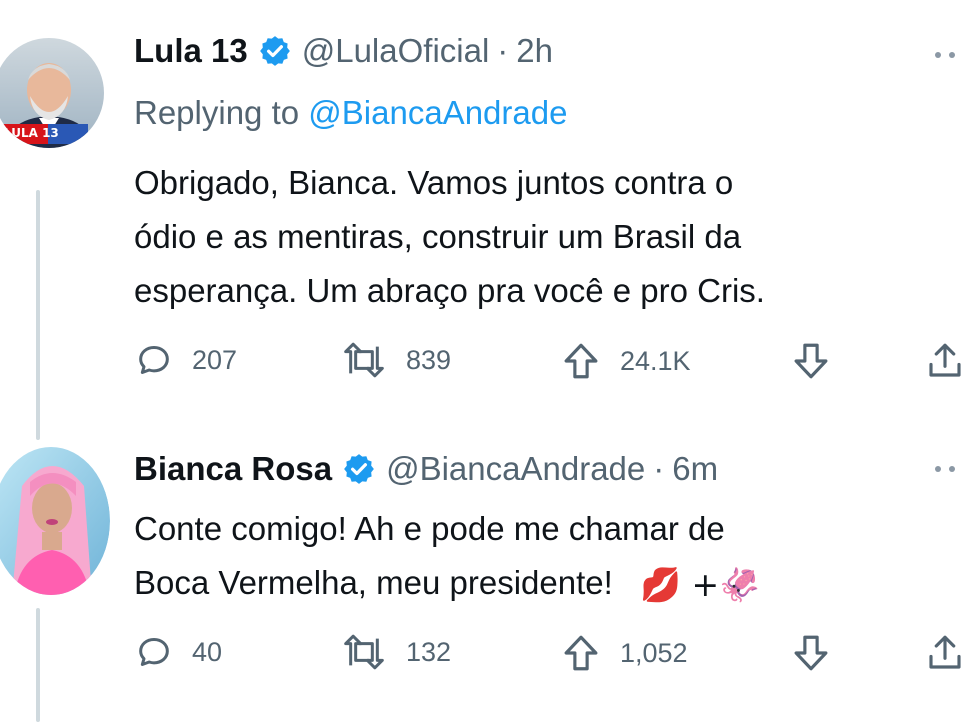 This screenshot has height=722, width=963. Describe the element at coordinates (429, 359) in the screenshot. I see `retweet-count: 839` at that location.